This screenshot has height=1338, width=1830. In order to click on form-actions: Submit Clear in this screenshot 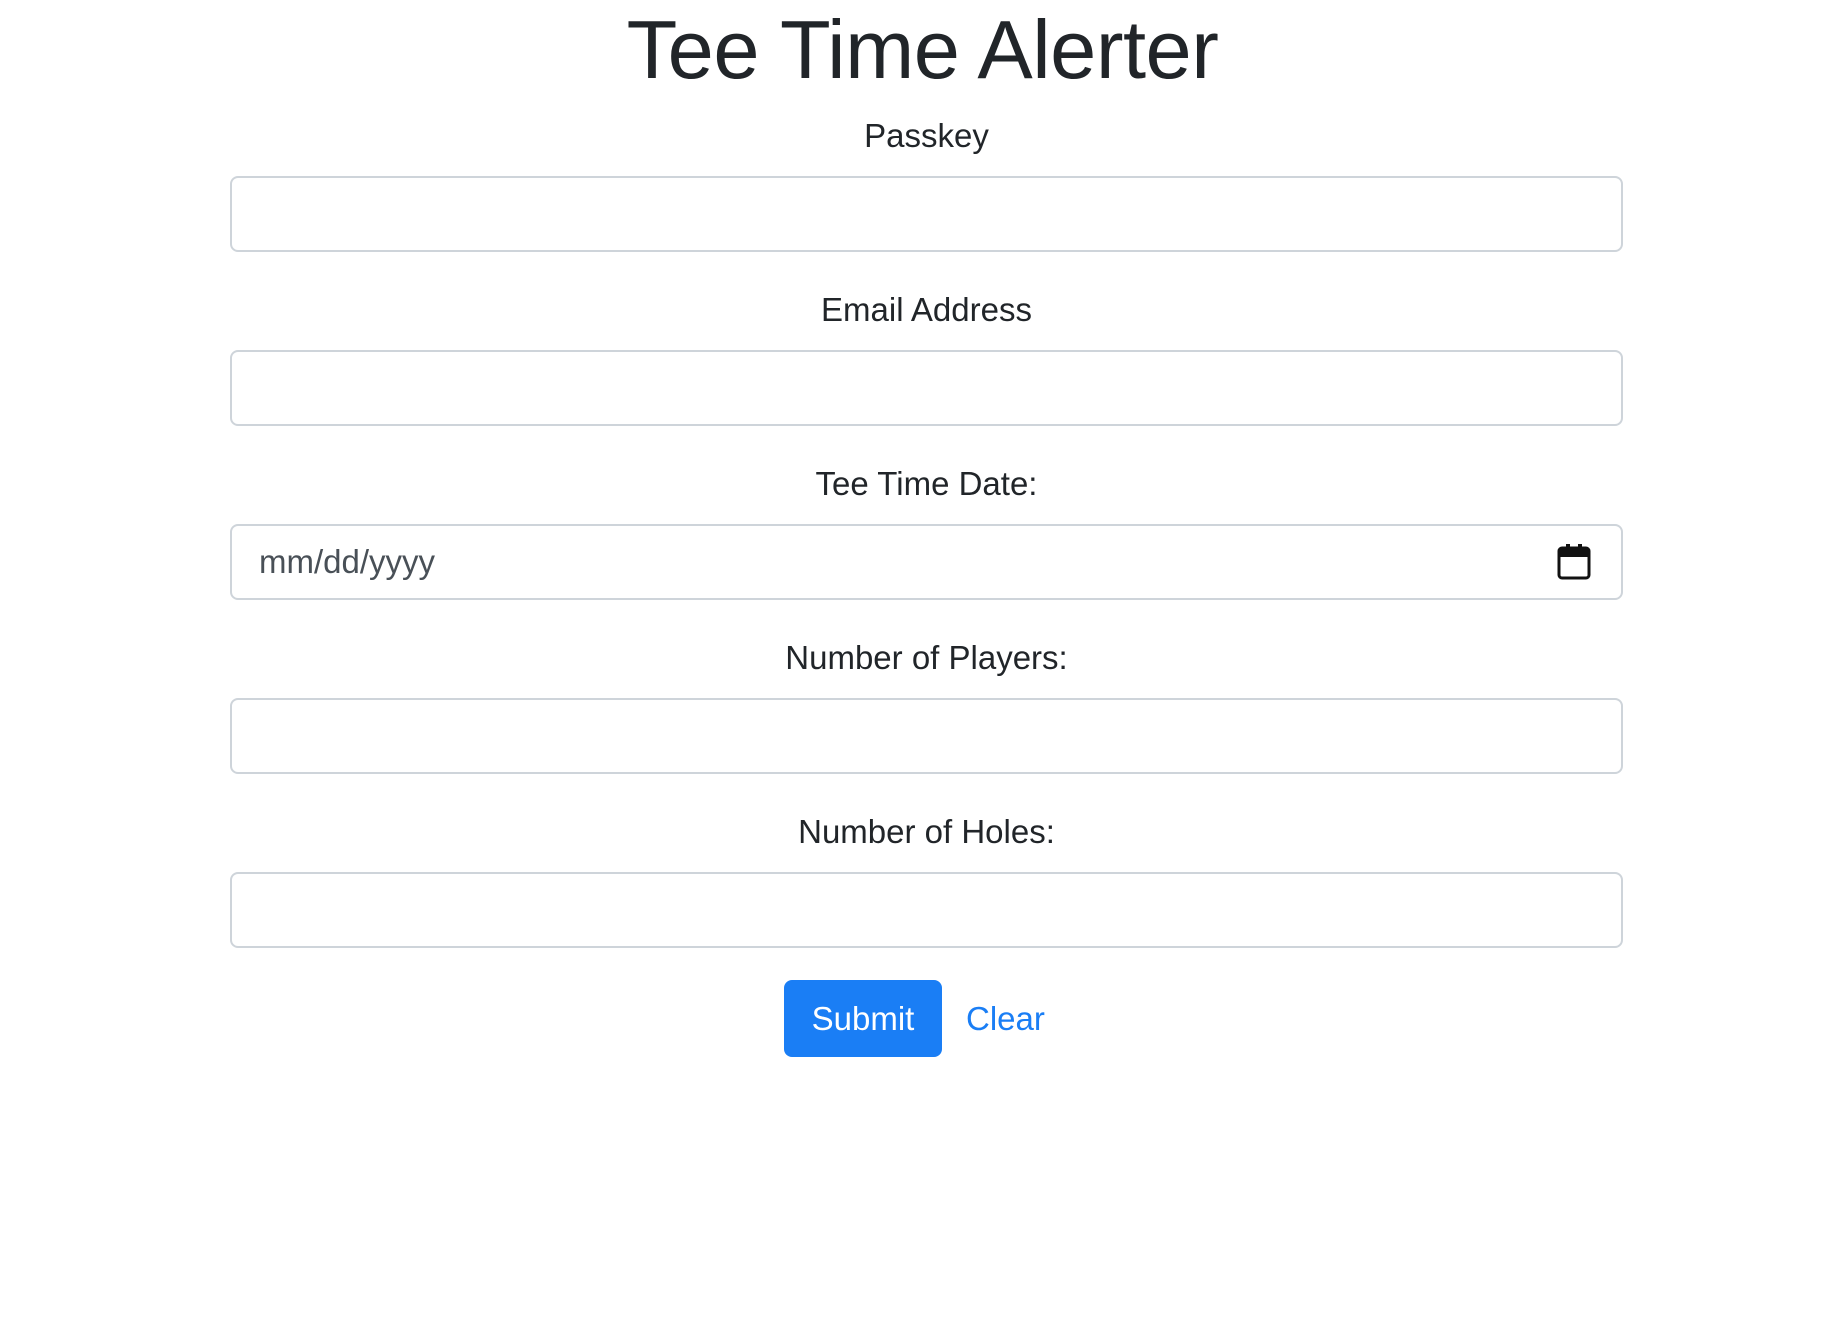, I will do `click(915, 1018)`.